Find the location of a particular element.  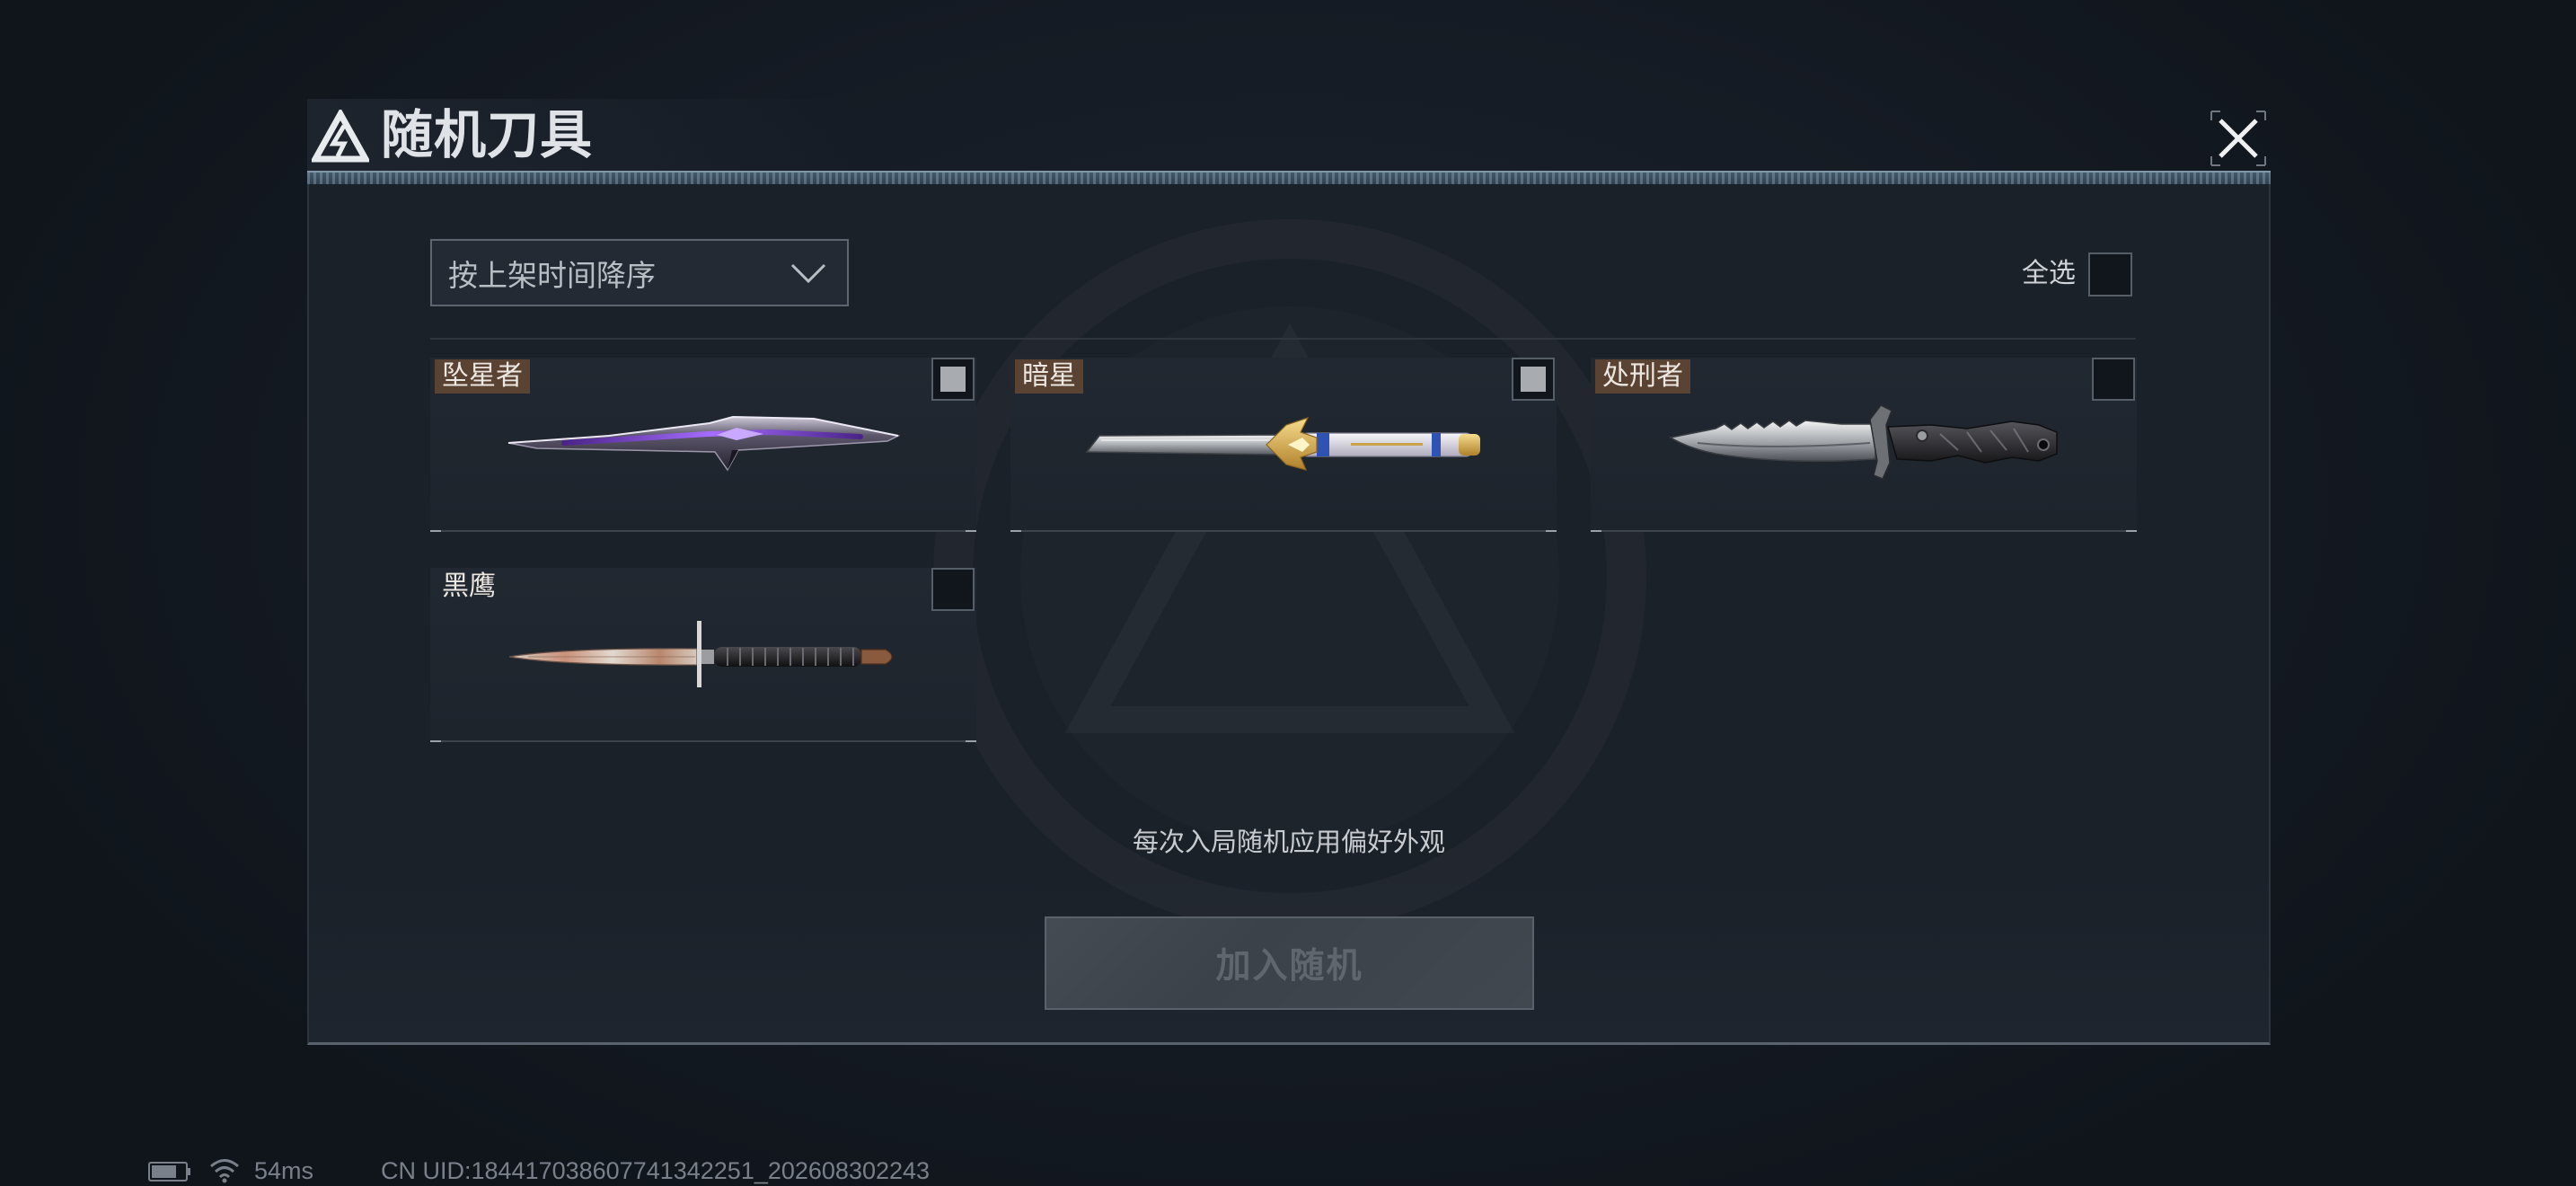

battery-icon is located at coordinates (169, 1172).